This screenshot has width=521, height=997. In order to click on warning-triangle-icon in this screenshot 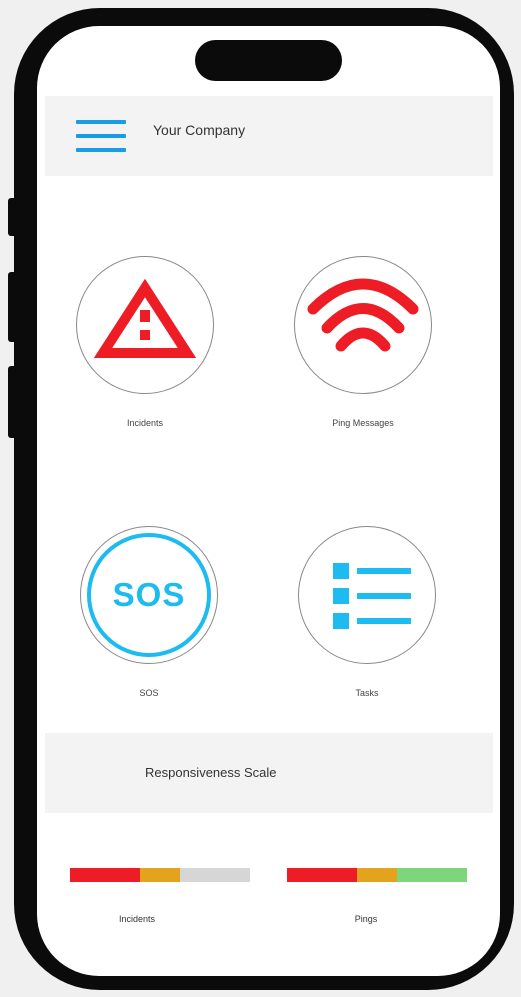, I will do `click(145, 318)`.